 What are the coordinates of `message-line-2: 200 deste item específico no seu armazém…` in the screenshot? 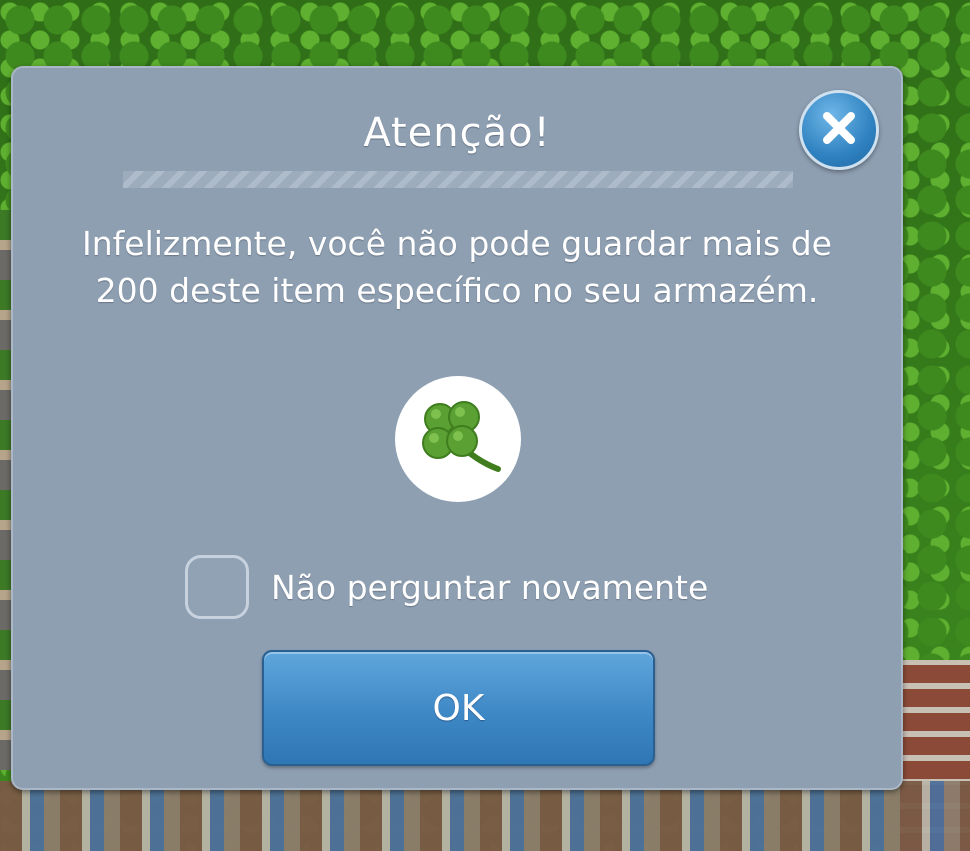 It's located at (457, 290).